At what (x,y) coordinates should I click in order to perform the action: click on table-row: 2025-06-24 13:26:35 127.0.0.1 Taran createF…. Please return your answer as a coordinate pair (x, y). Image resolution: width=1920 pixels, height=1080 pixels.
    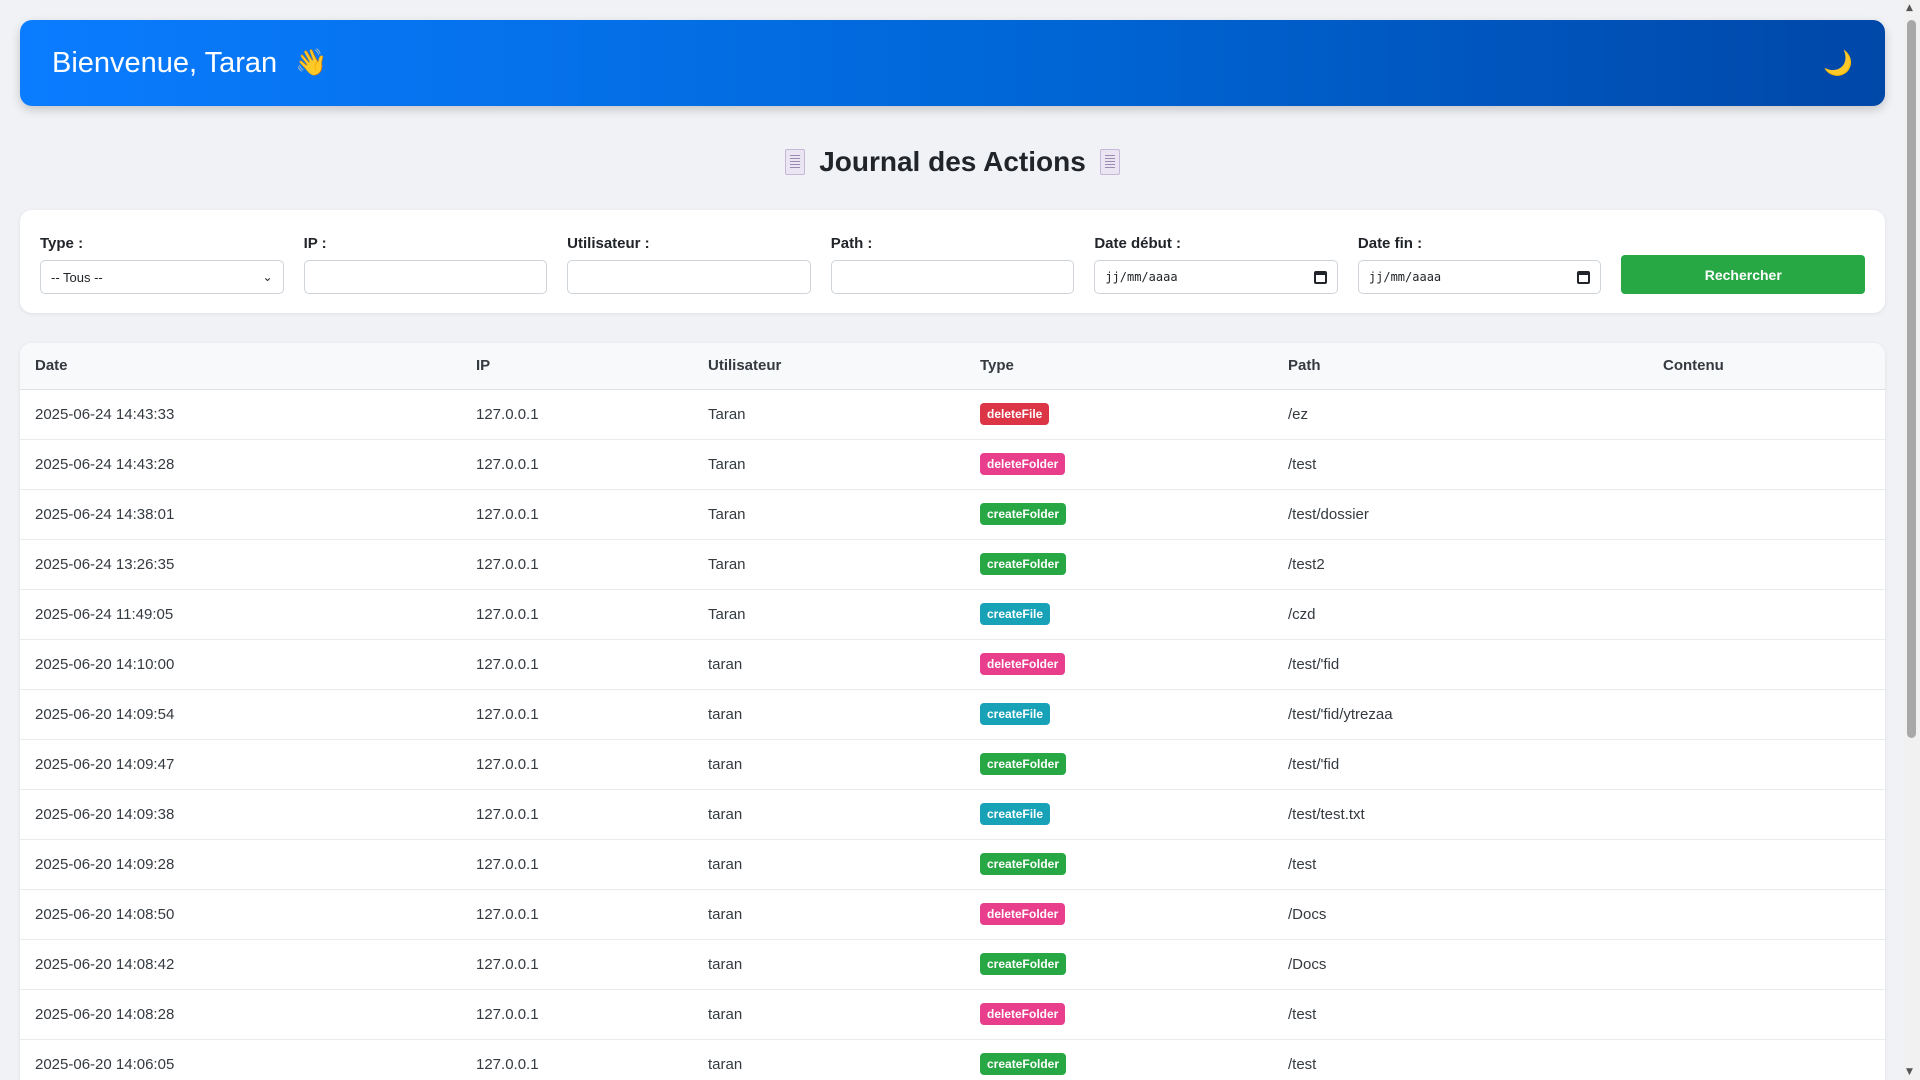
    Looking at the image, I should click on (952, 564).